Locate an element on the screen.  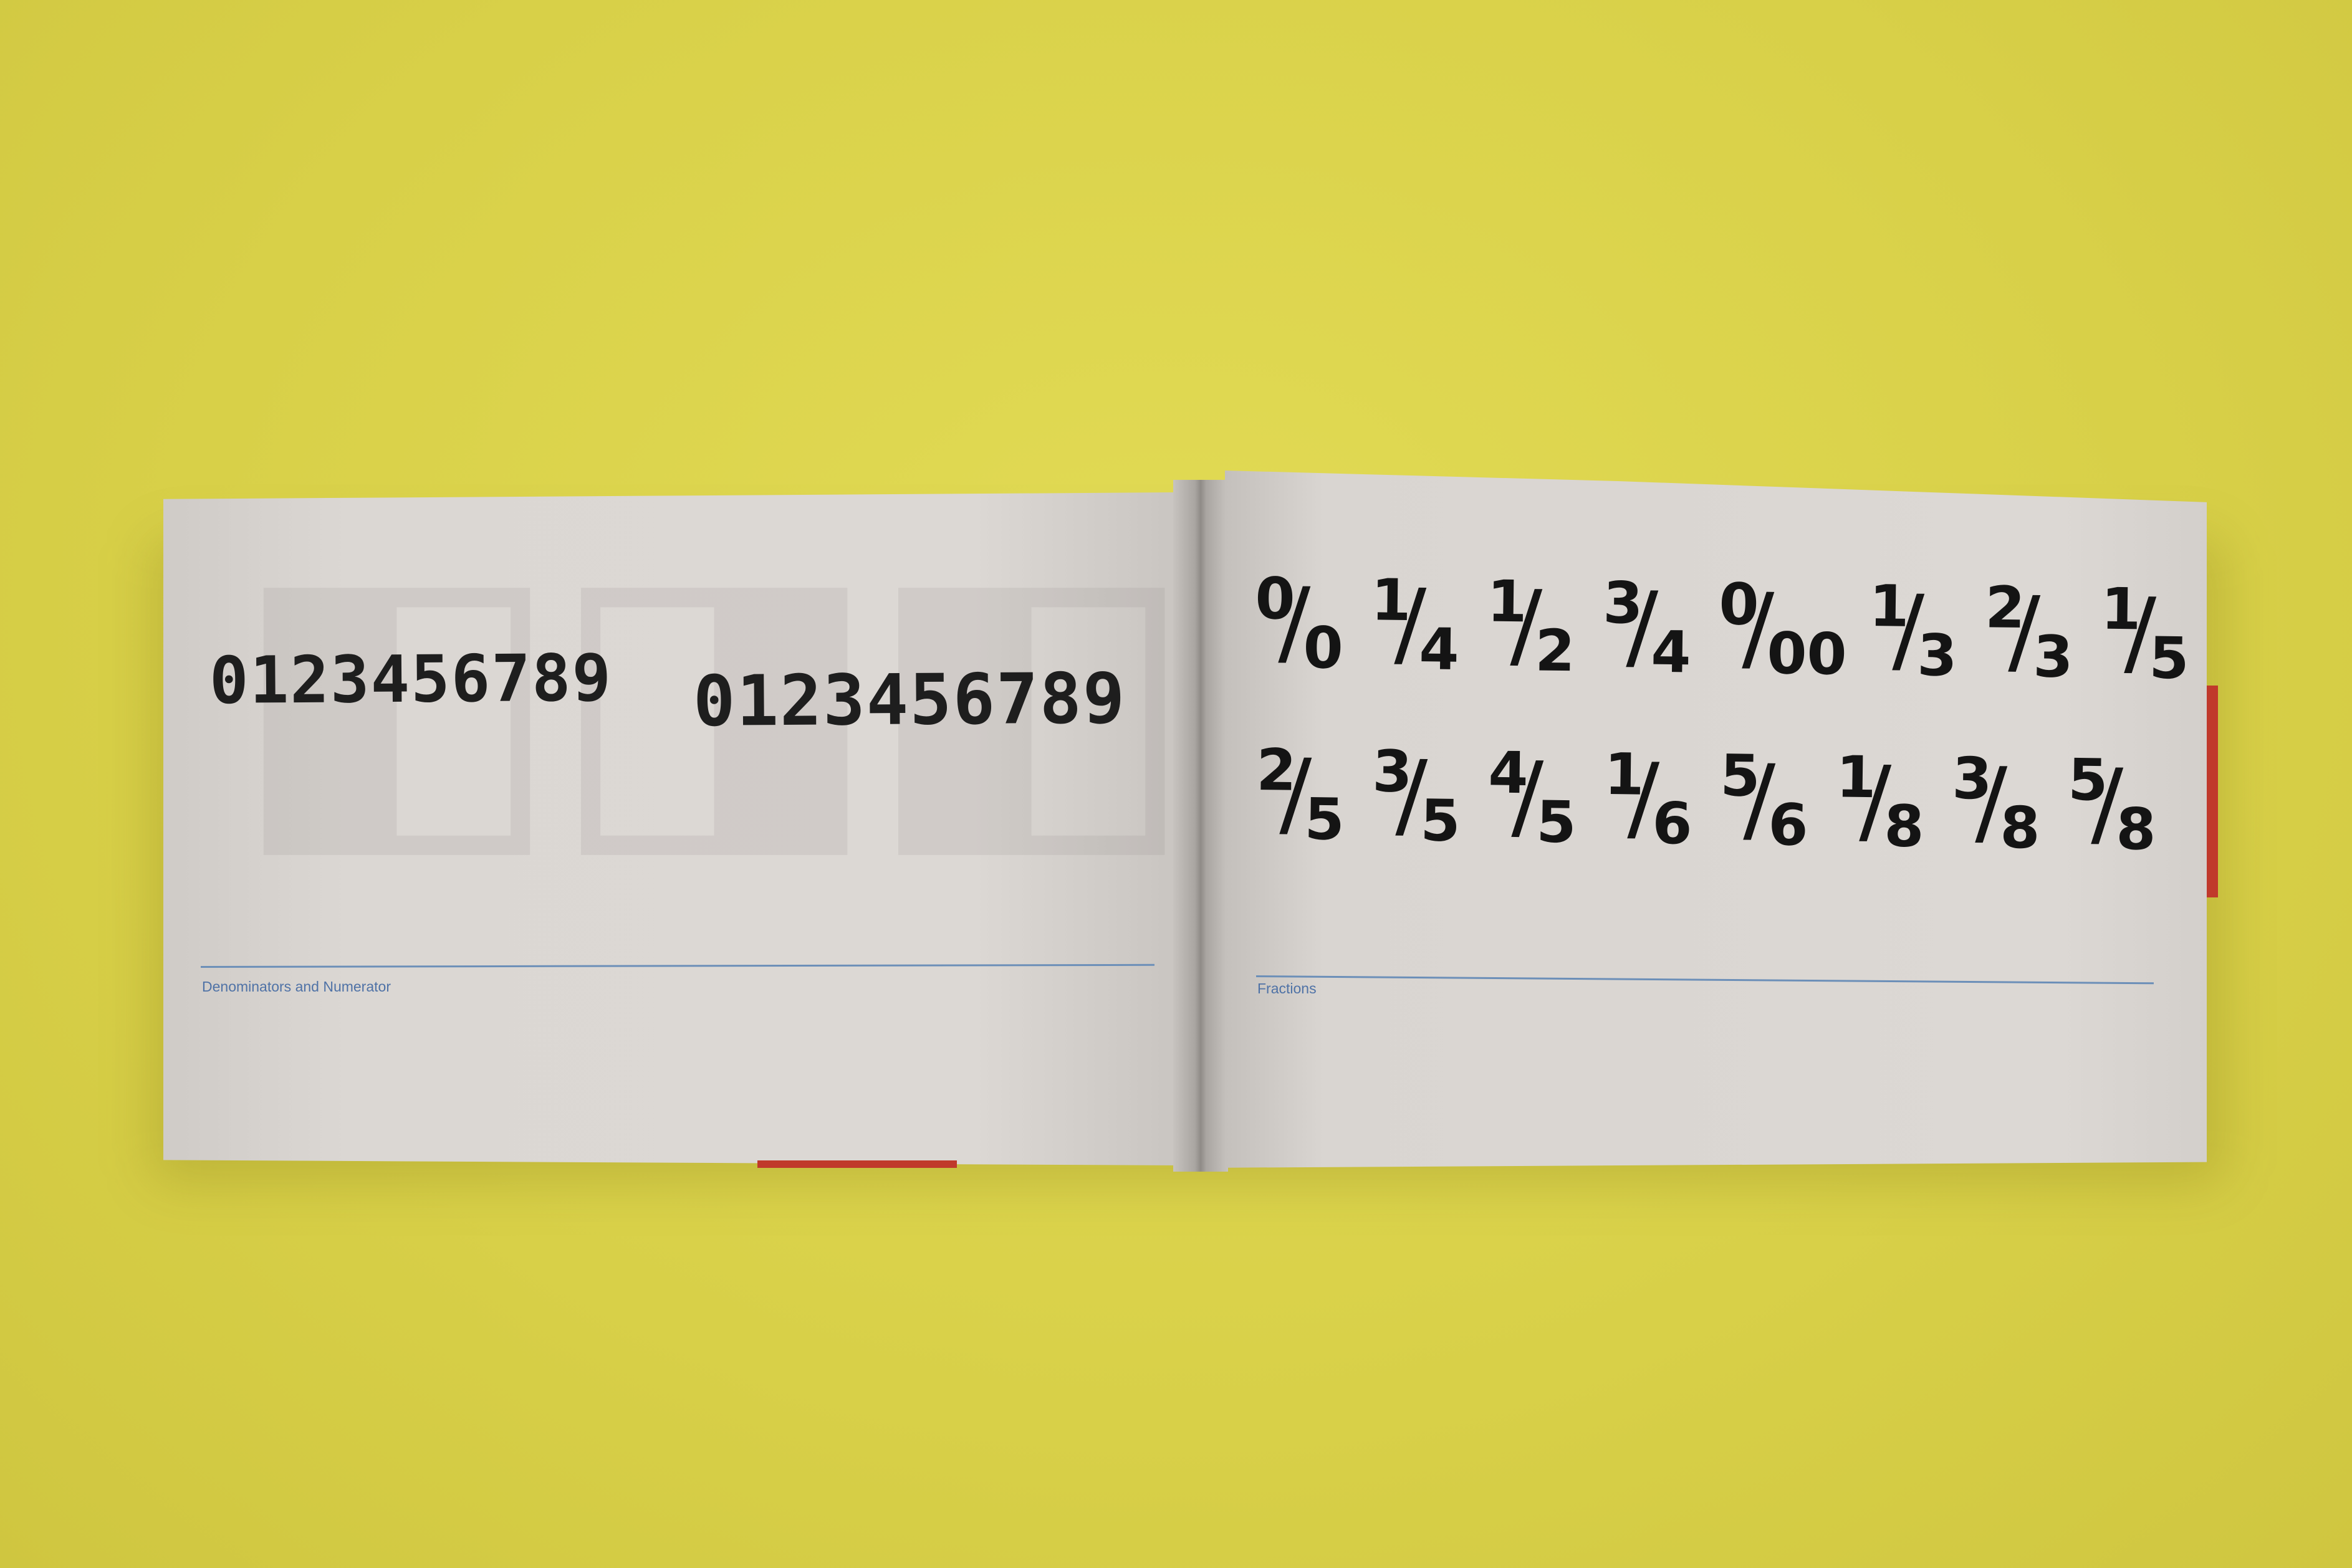
fraction-glyph: 0/00 is located at coordinates (1785, 630).